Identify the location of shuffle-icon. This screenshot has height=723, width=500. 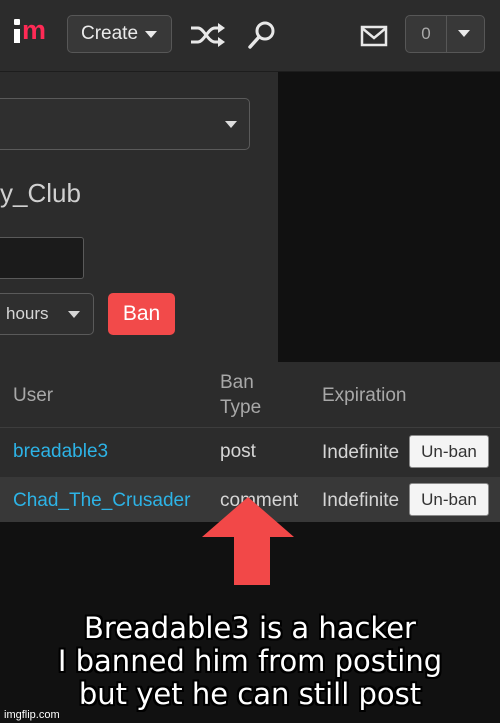
(208, 35).